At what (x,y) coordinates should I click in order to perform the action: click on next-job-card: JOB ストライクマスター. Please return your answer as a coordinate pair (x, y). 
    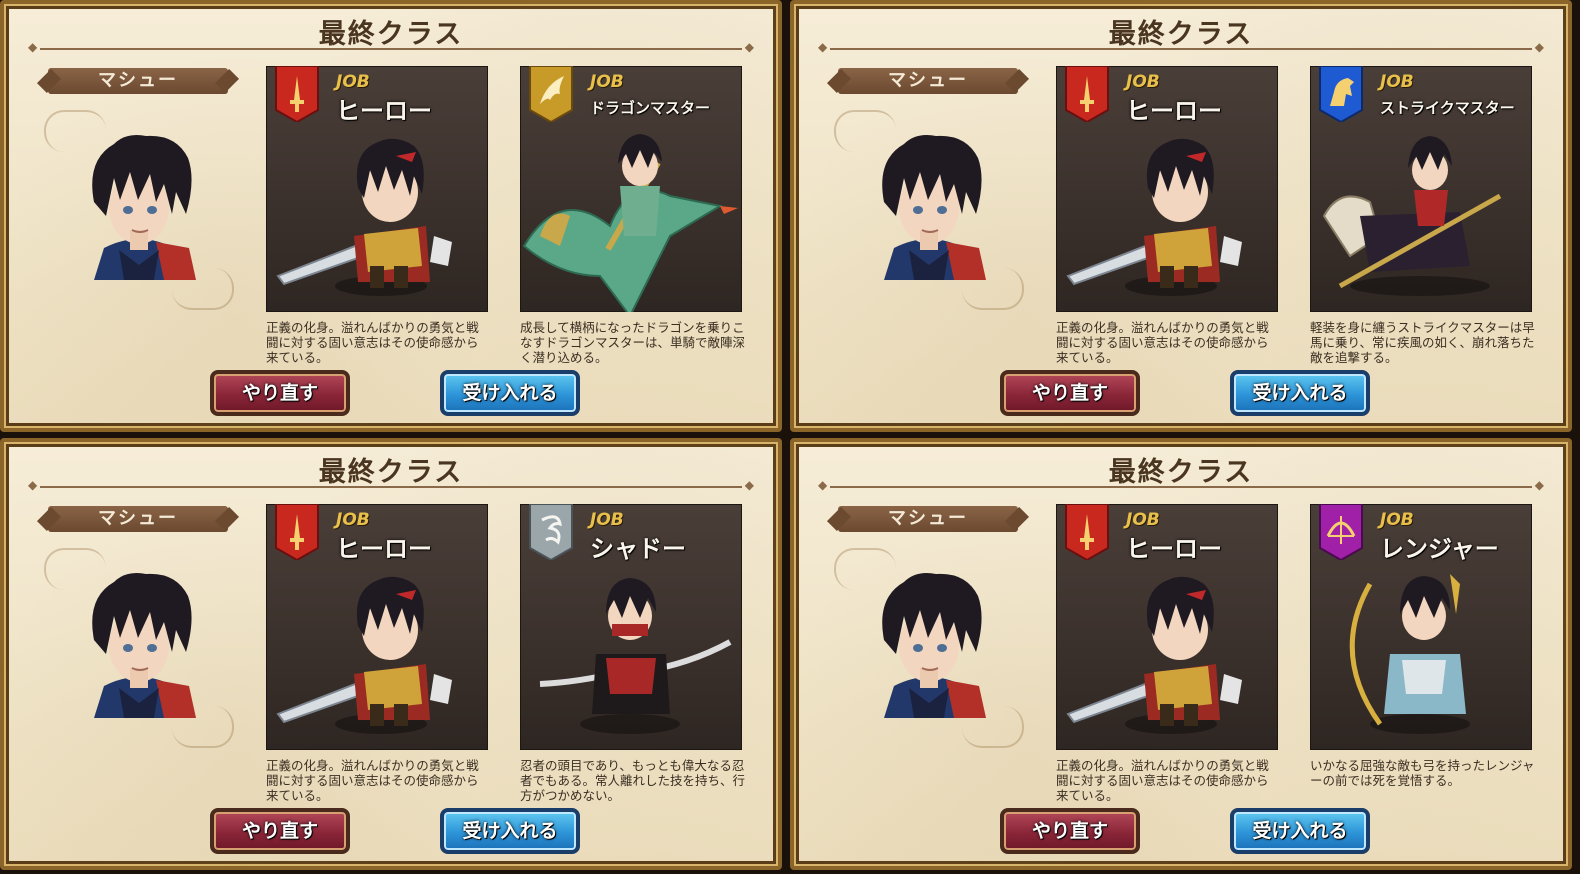
    Looking at the image, I should click on (1421, 189).